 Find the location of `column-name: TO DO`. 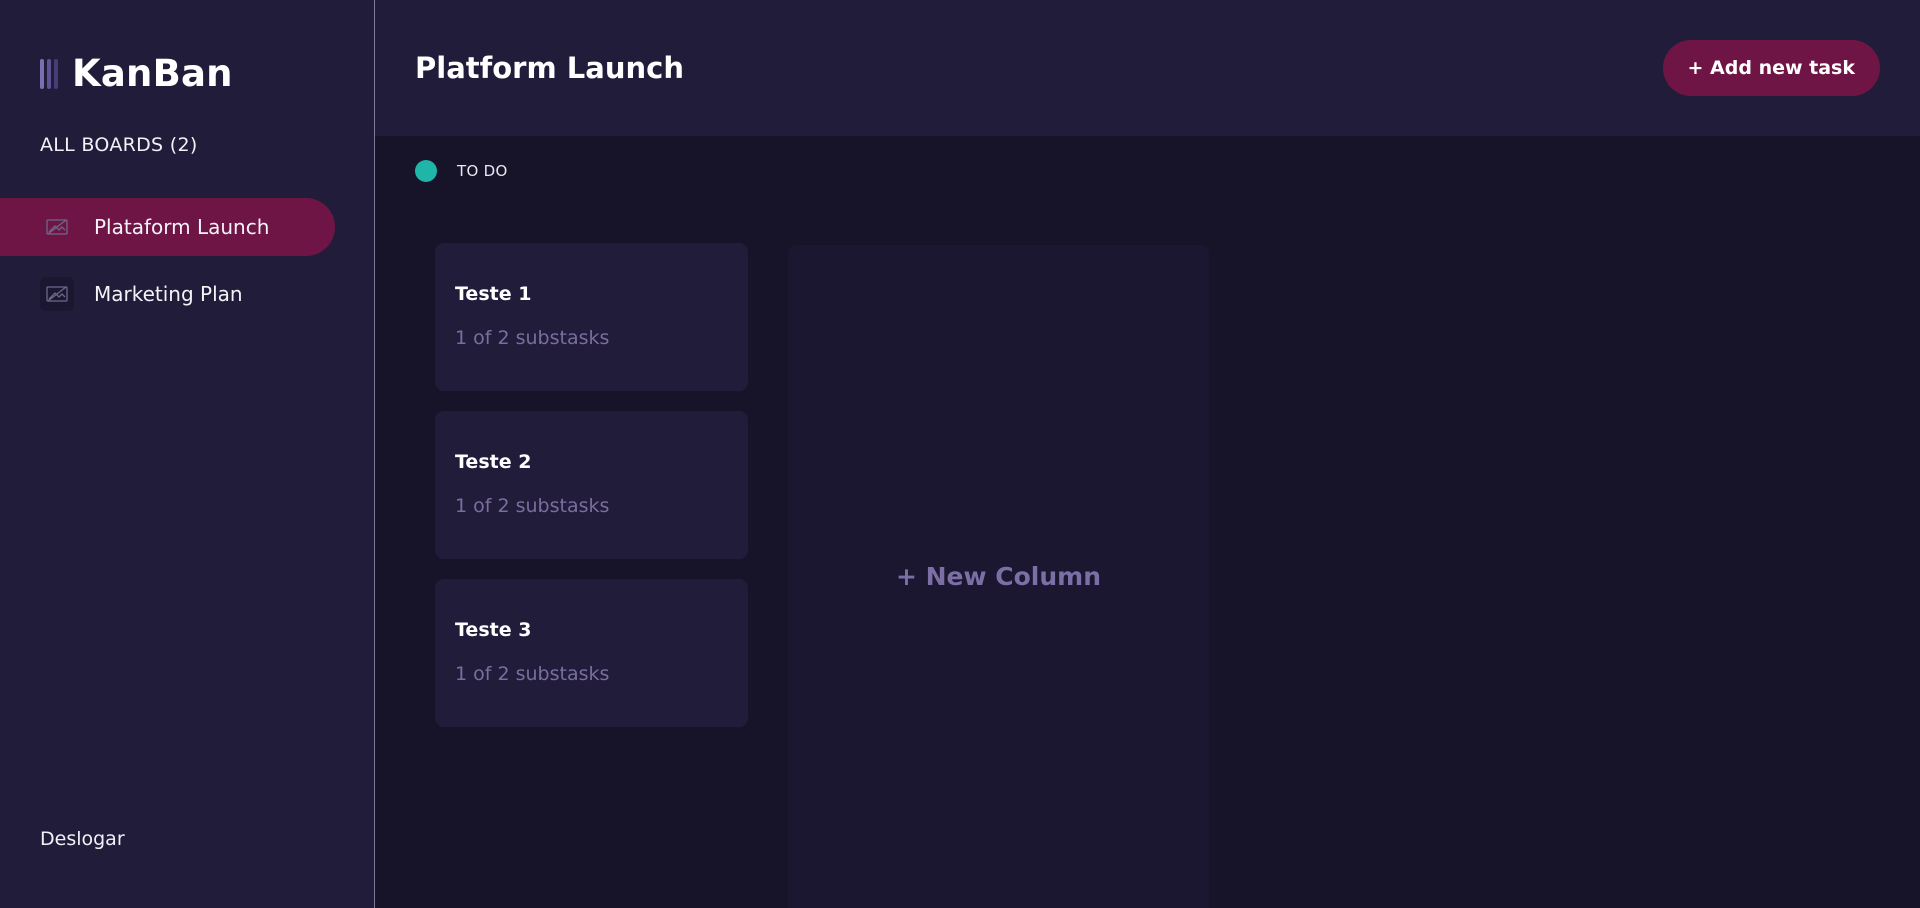

column-name: TO DO is located at coordinates (482, 171).